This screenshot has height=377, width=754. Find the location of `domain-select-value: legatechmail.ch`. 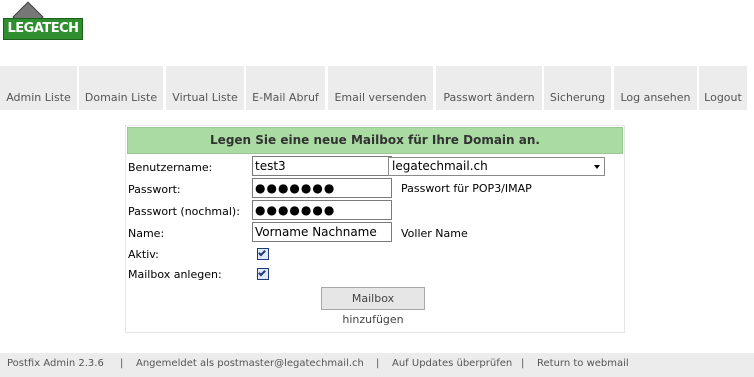

domain-select-value: legatechmail.ch is located at coordinates (440, 166).